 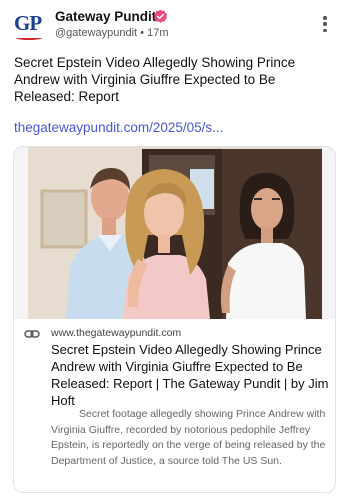 I want to click on avatar-logo-text: GP, so click(x=28, y=23).